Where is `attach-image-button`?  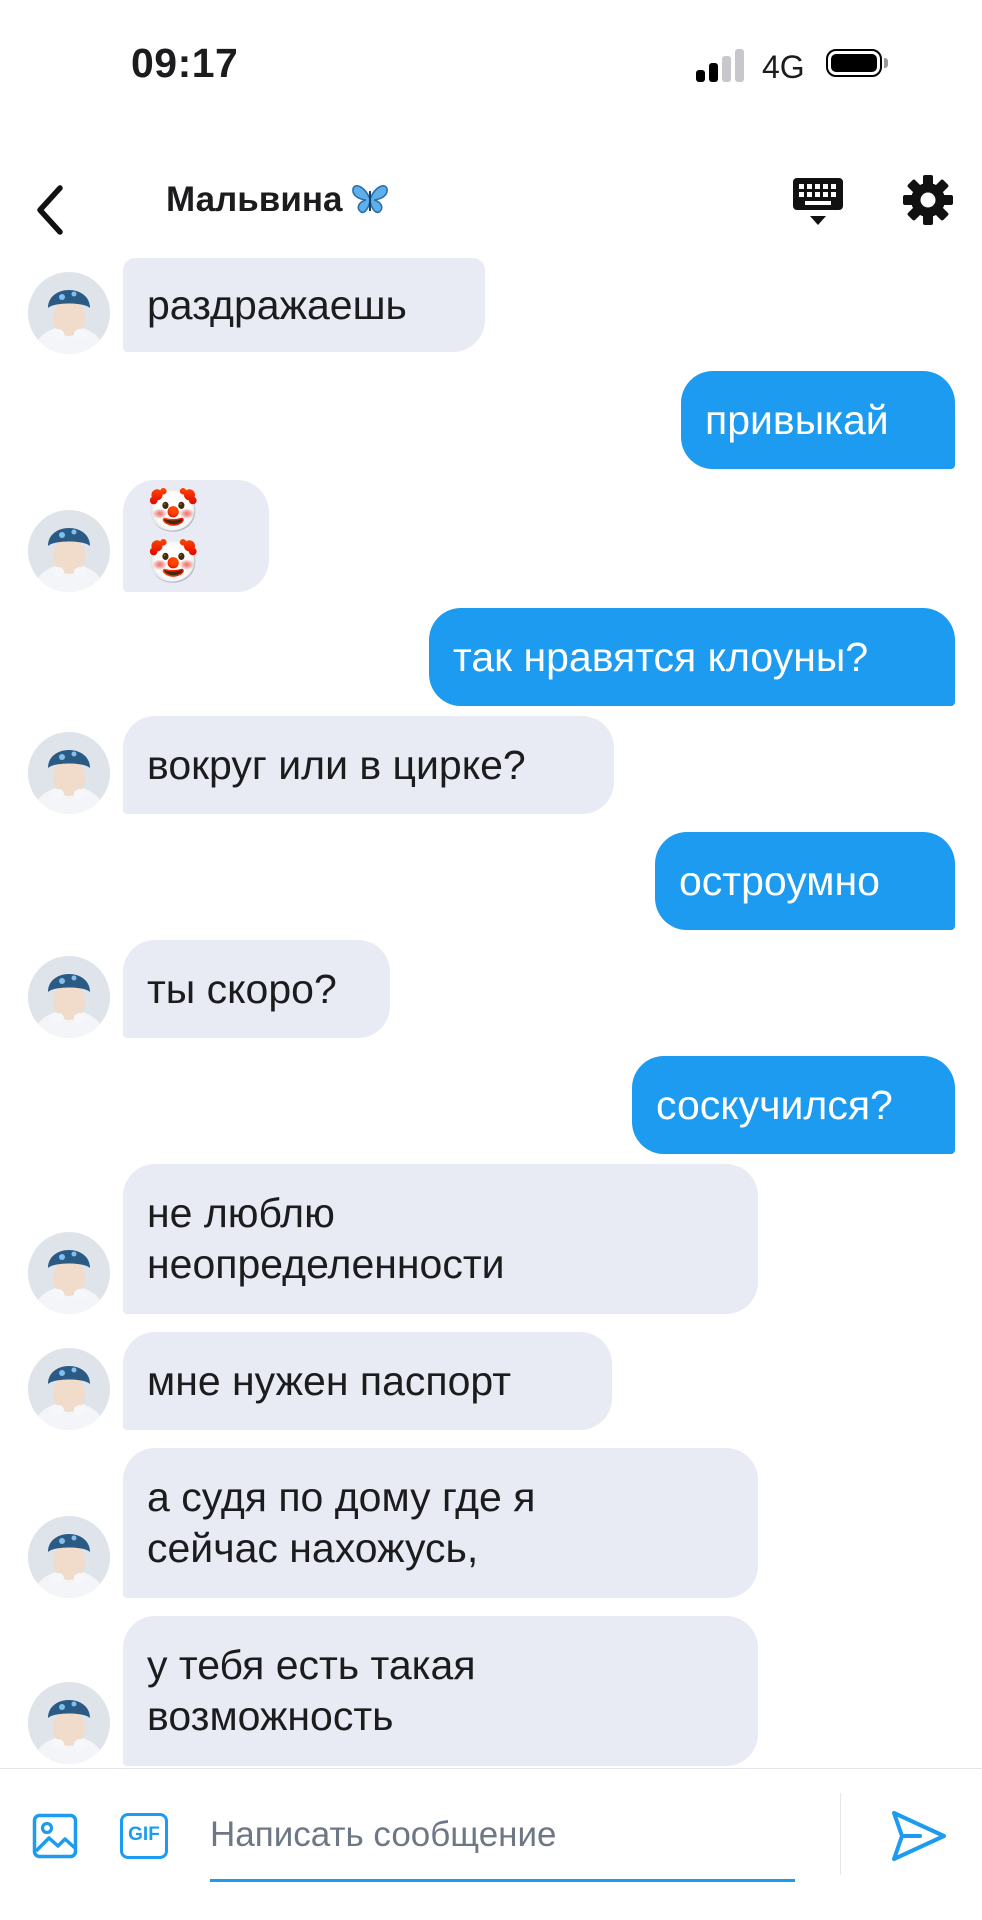 attach-image-button is located at coordinates (55, 1836).